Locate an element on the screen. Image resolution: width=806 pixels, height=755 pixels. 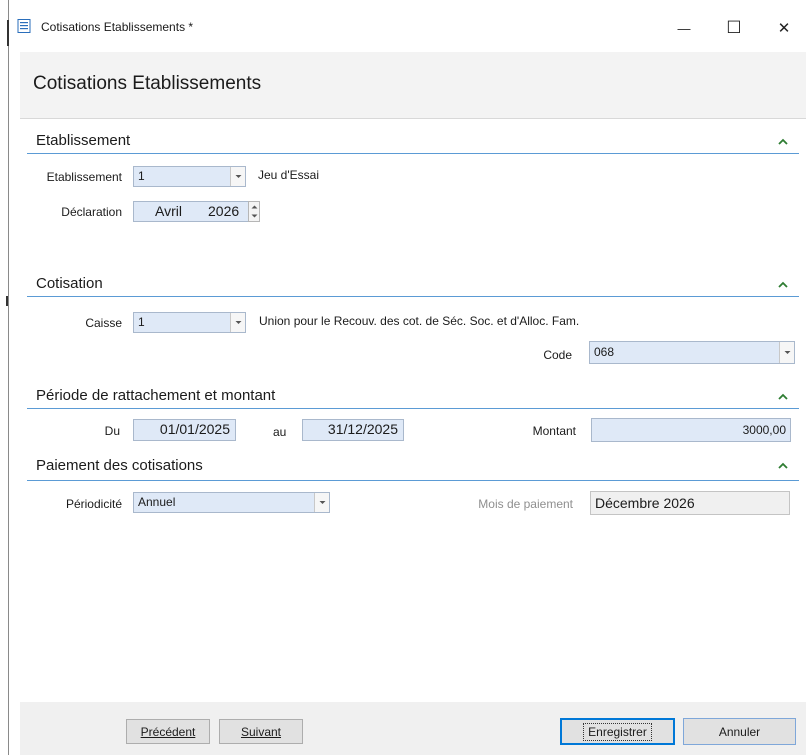
montant-input: 3000,00 is located at coordinates (691, 430).